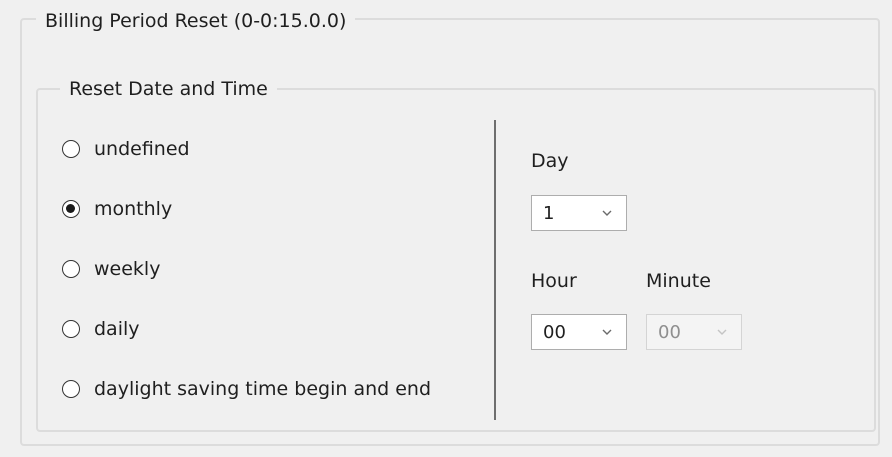  What do you see at coordinates (554, 332) in the screenshot?
I see `hour-value: 00` at bounding box center [554, 332].